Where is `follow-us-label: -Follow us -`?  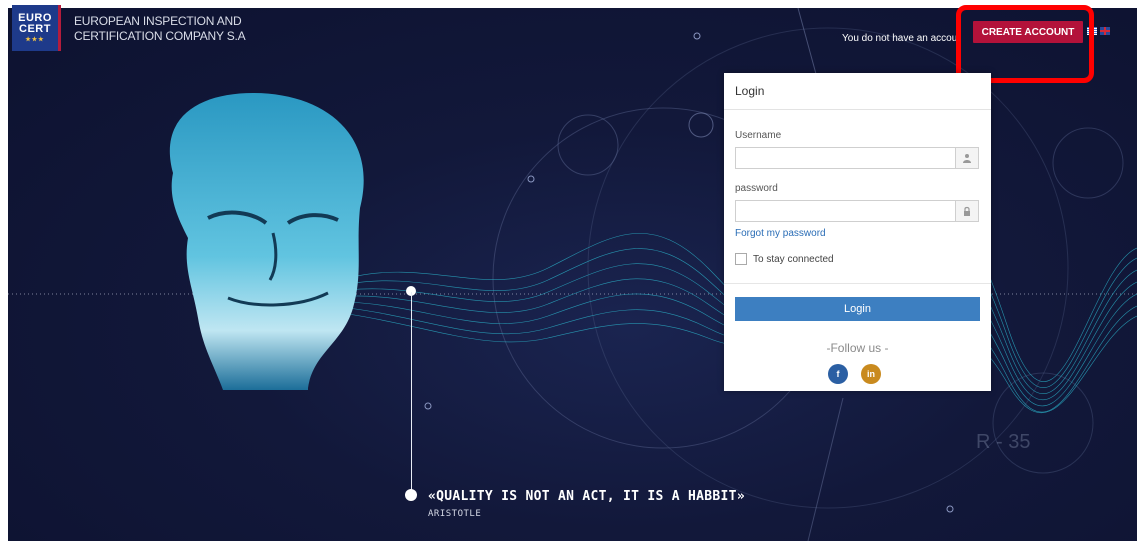
follow-us-label: -Follow us - is located at coordinates (857, 348).